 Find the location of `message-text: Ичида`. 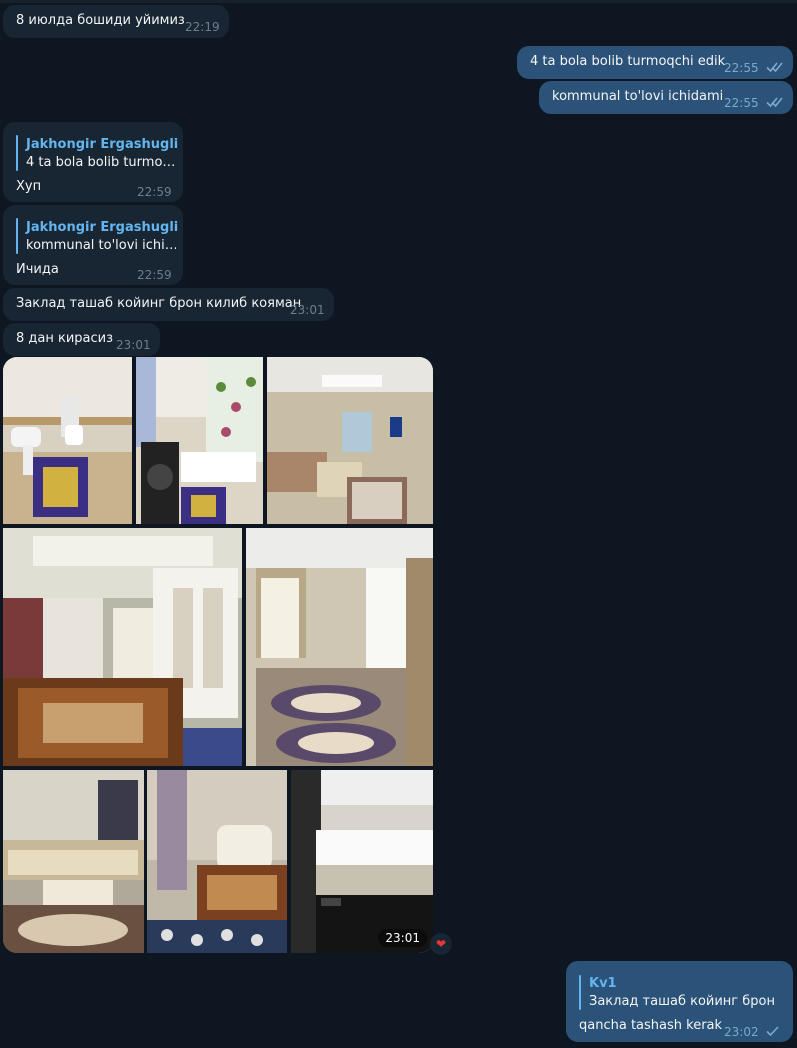

message-text: Ичида is located at coordinates (37, 269).